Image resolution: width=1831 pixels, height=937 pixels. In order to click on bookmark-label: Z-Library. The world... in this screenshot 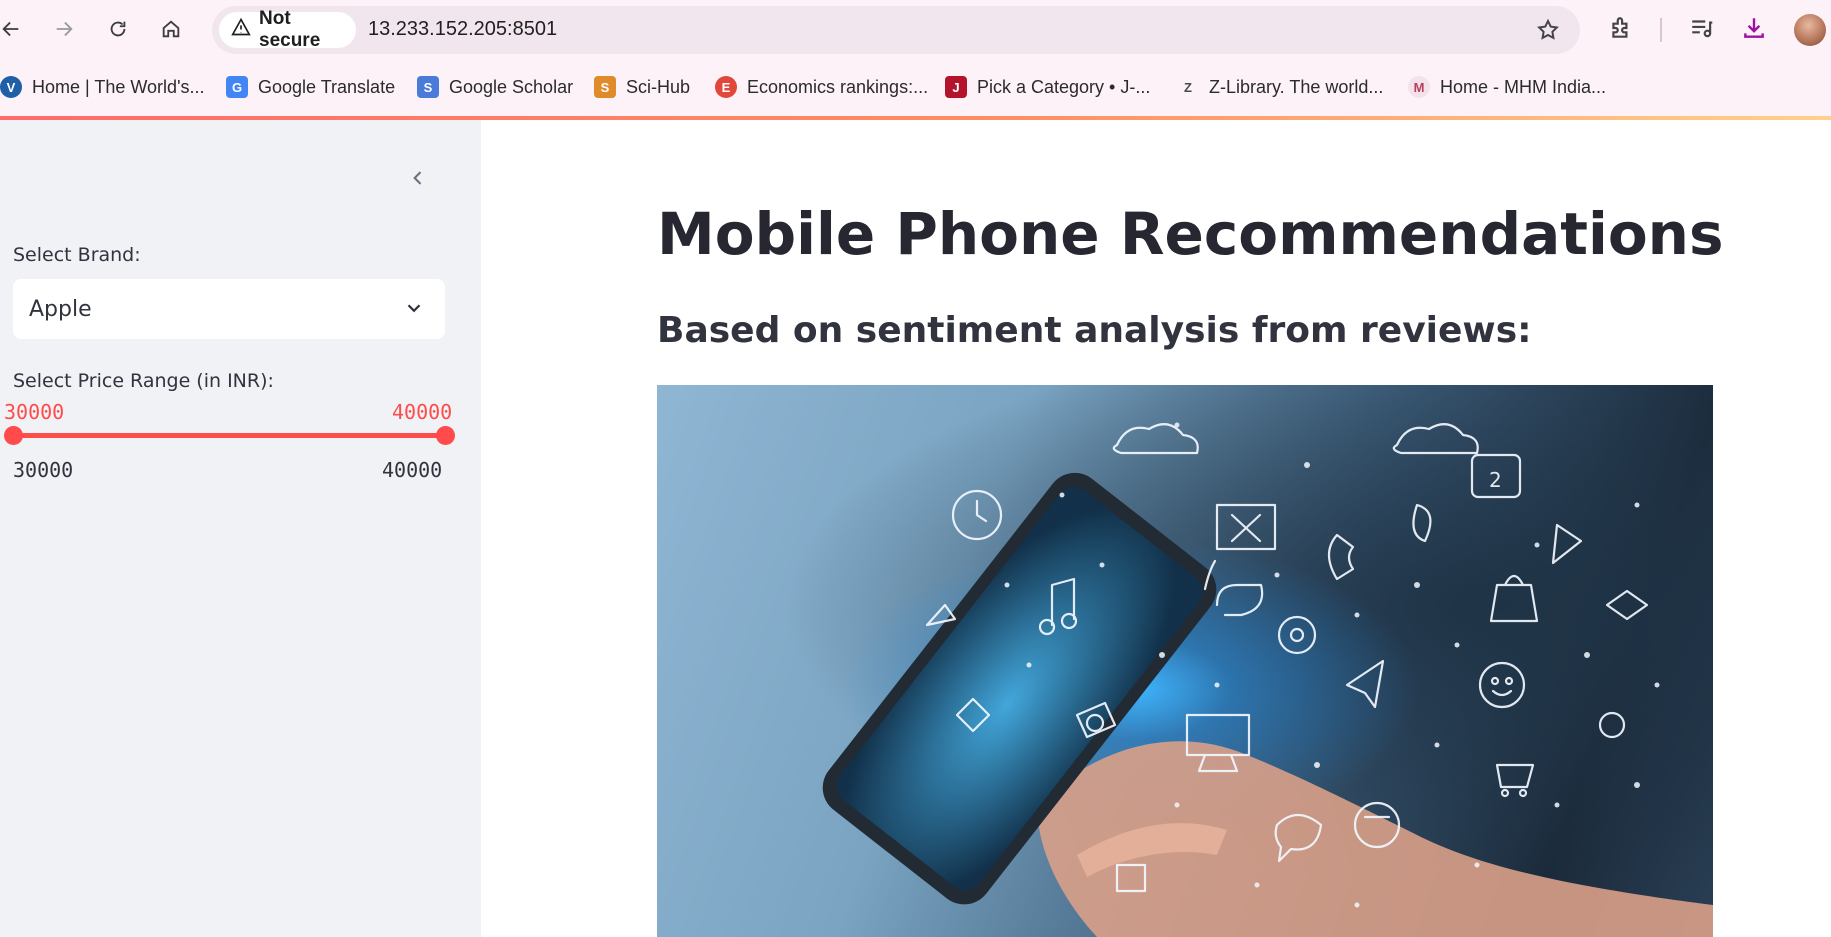, I will do `click(1296, 86)`.